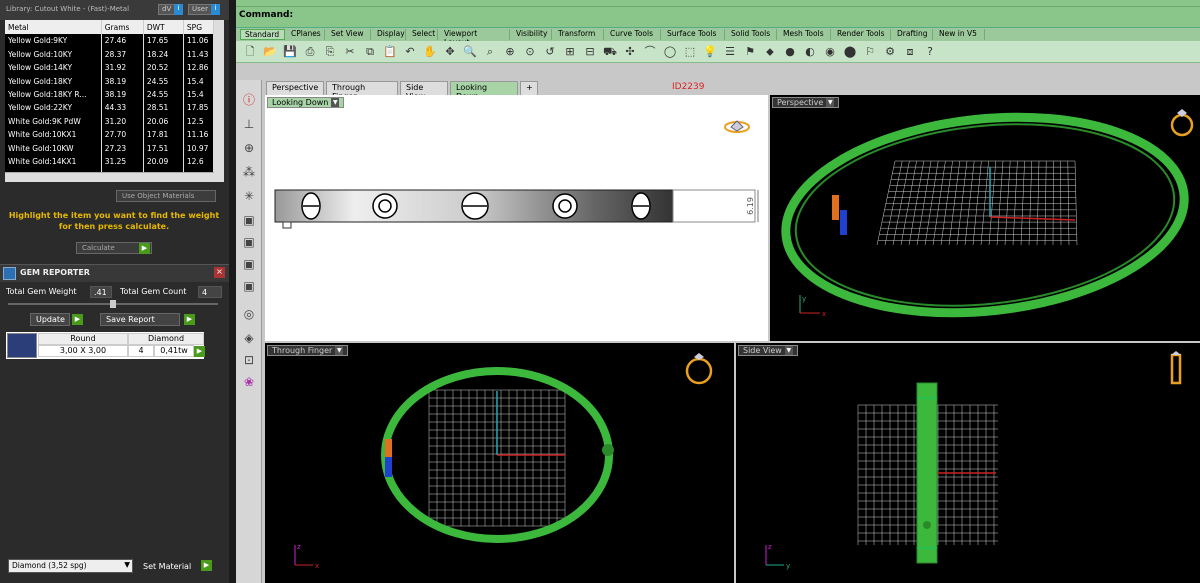 This screenshot has width=1200, height=583. What do you see at coordinates (290, 52) in the screenshot?
I see `save-icon: 💾` at bounding box center [290, 52].